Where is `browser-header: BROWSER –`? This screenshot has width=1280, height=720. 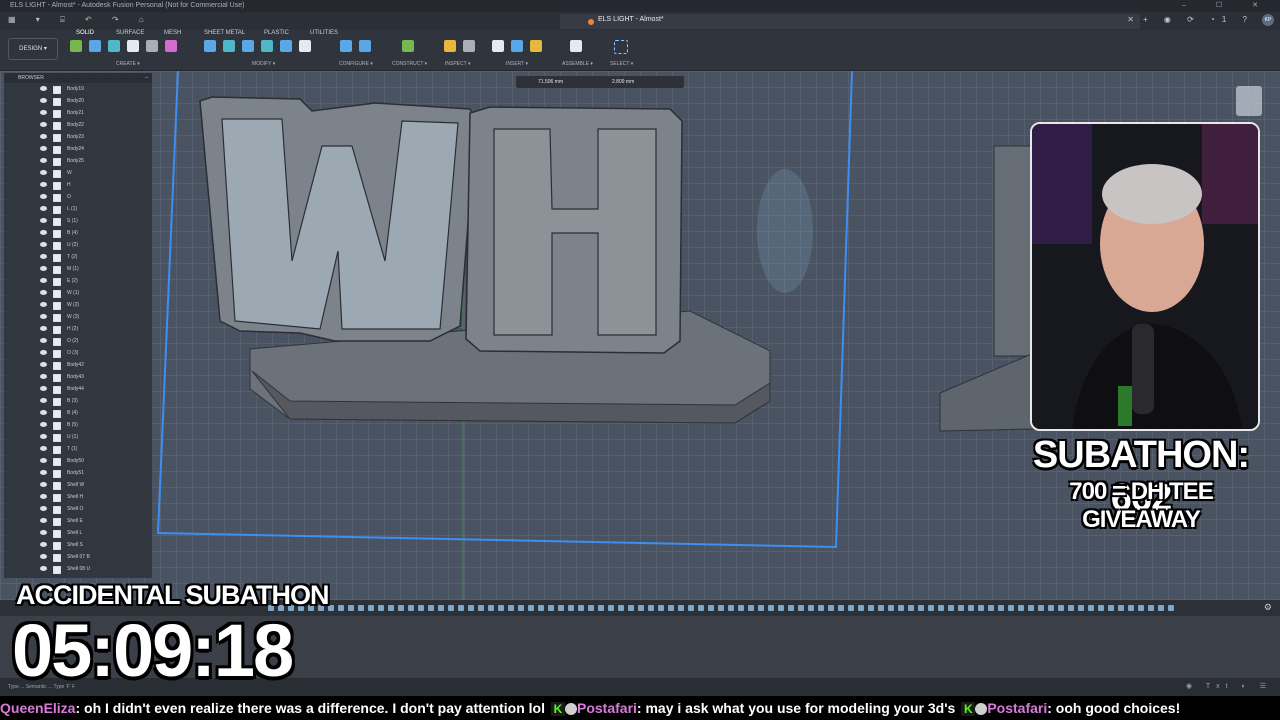
browser-header: BROWSER – is located at coordinates (78, 78).